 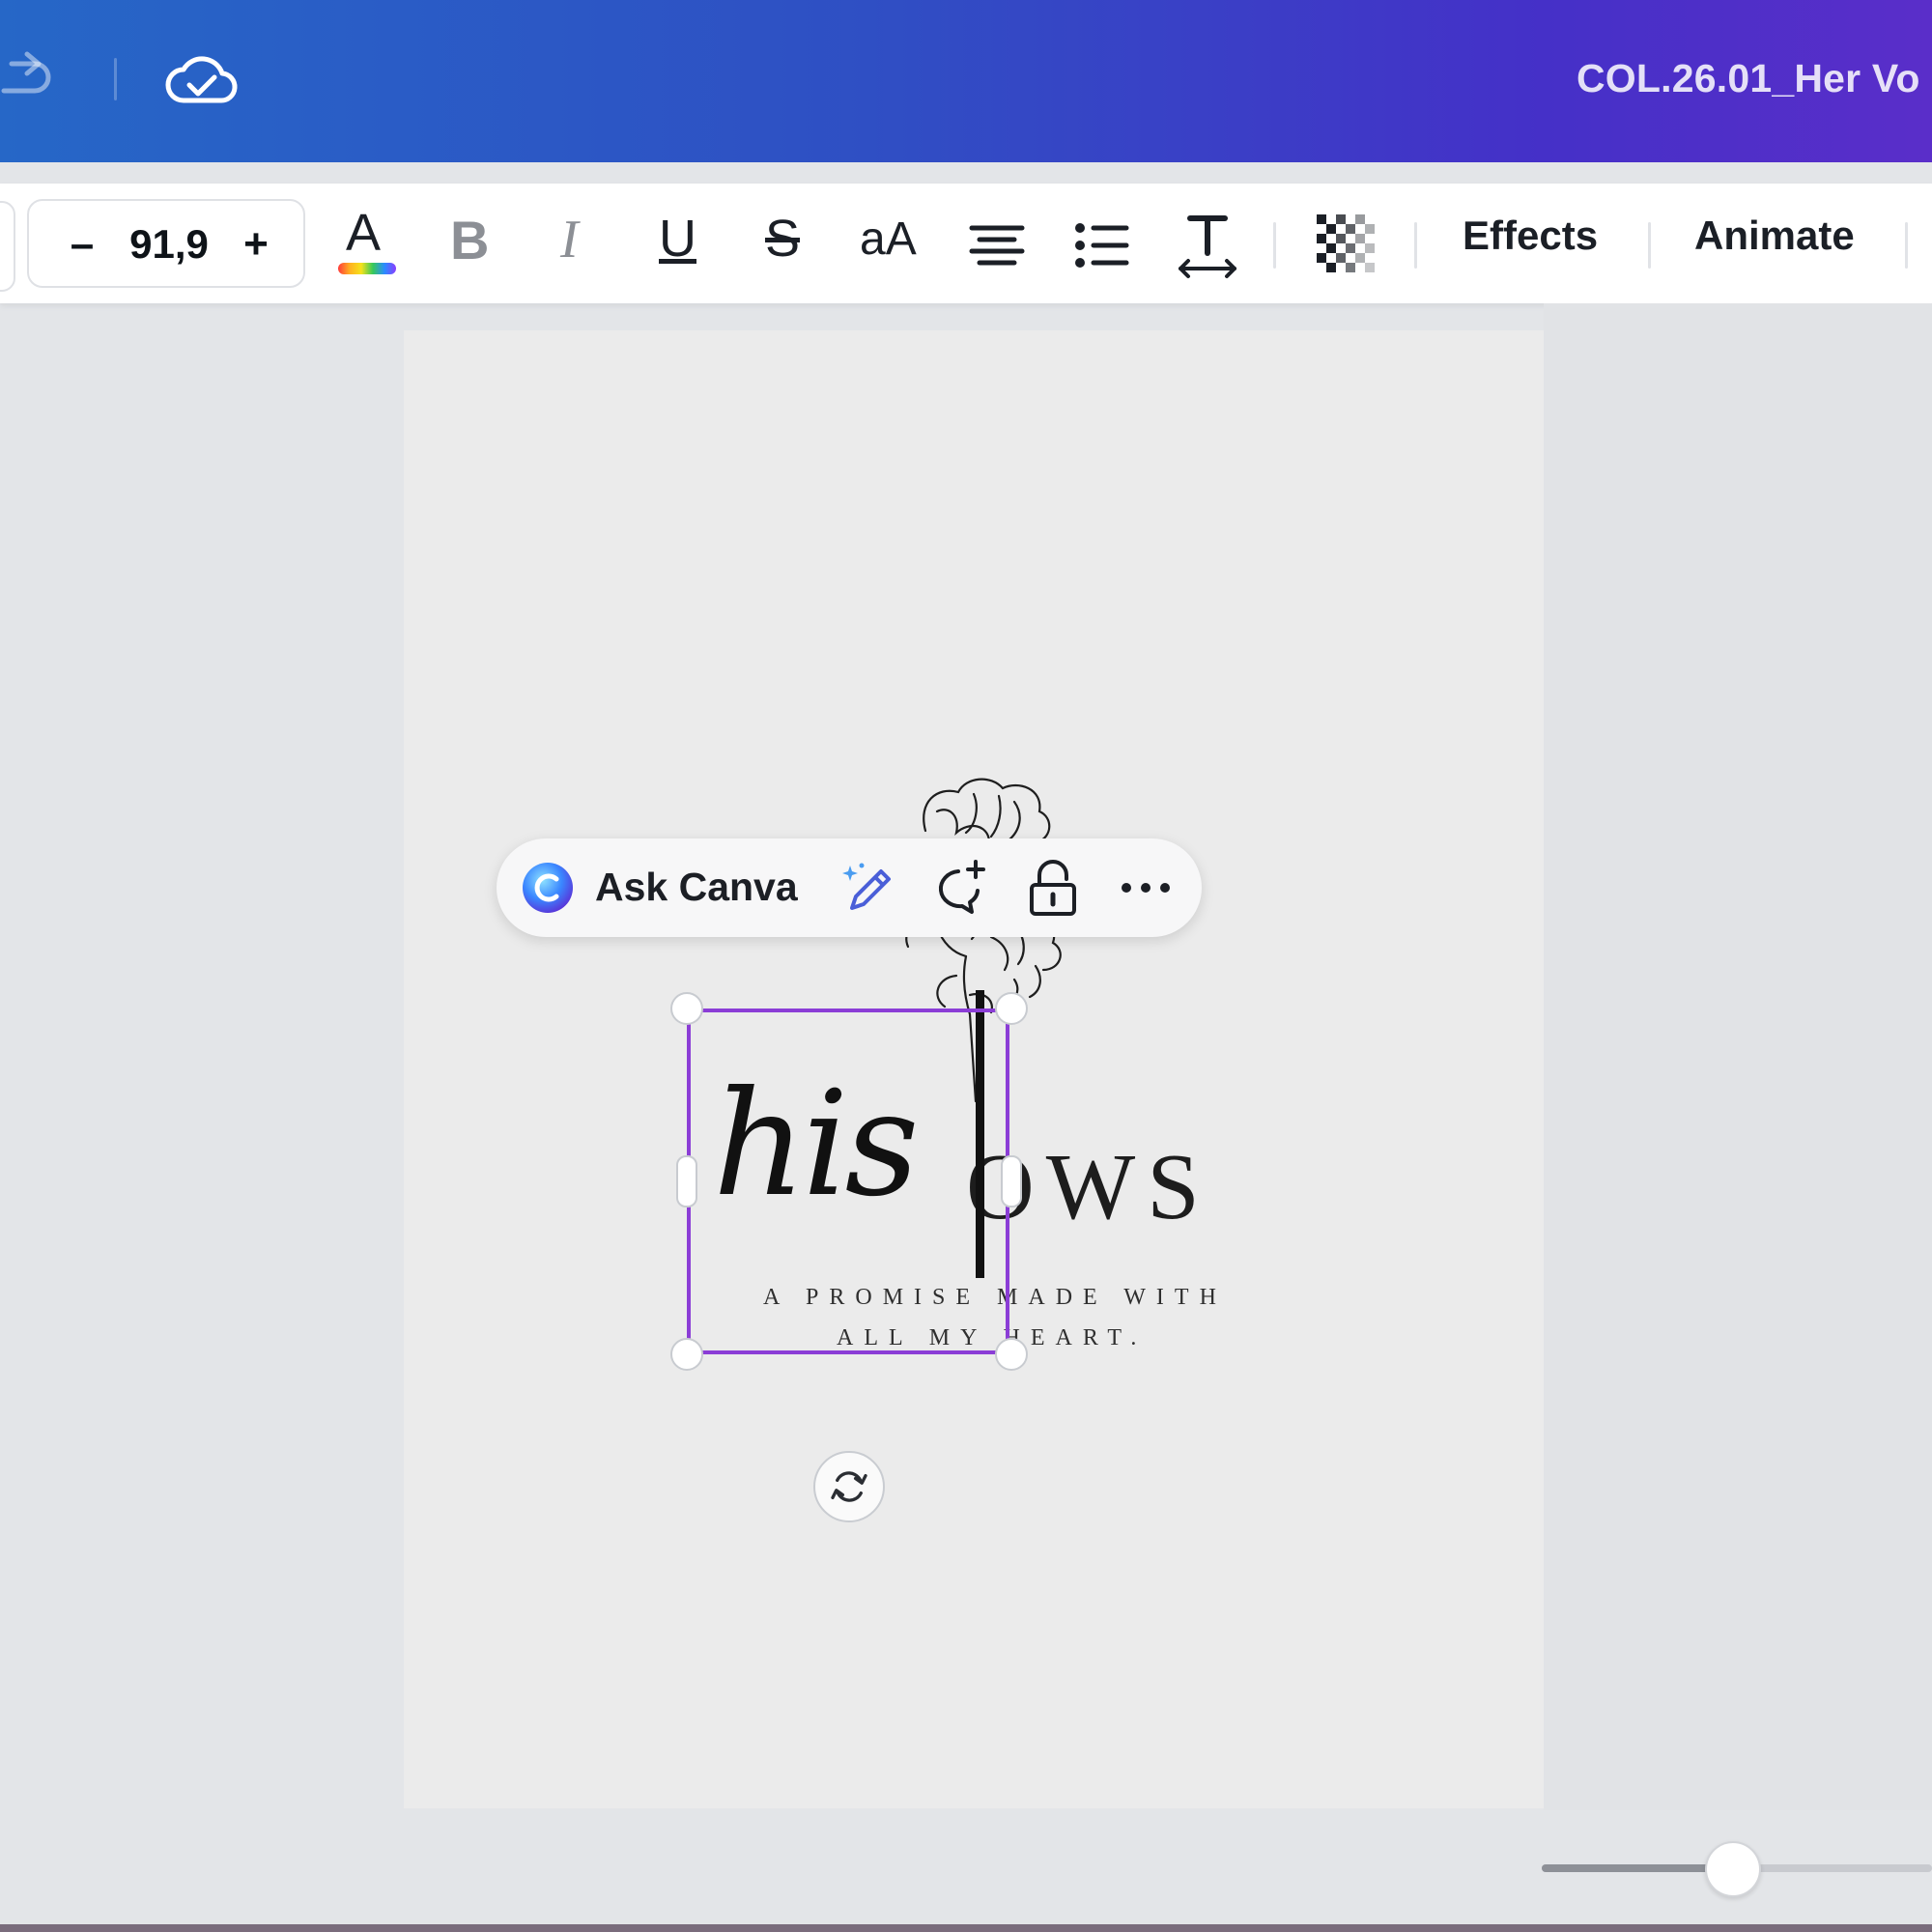 I want to click on letter-case-button: aA, so click(x=892, y=243).